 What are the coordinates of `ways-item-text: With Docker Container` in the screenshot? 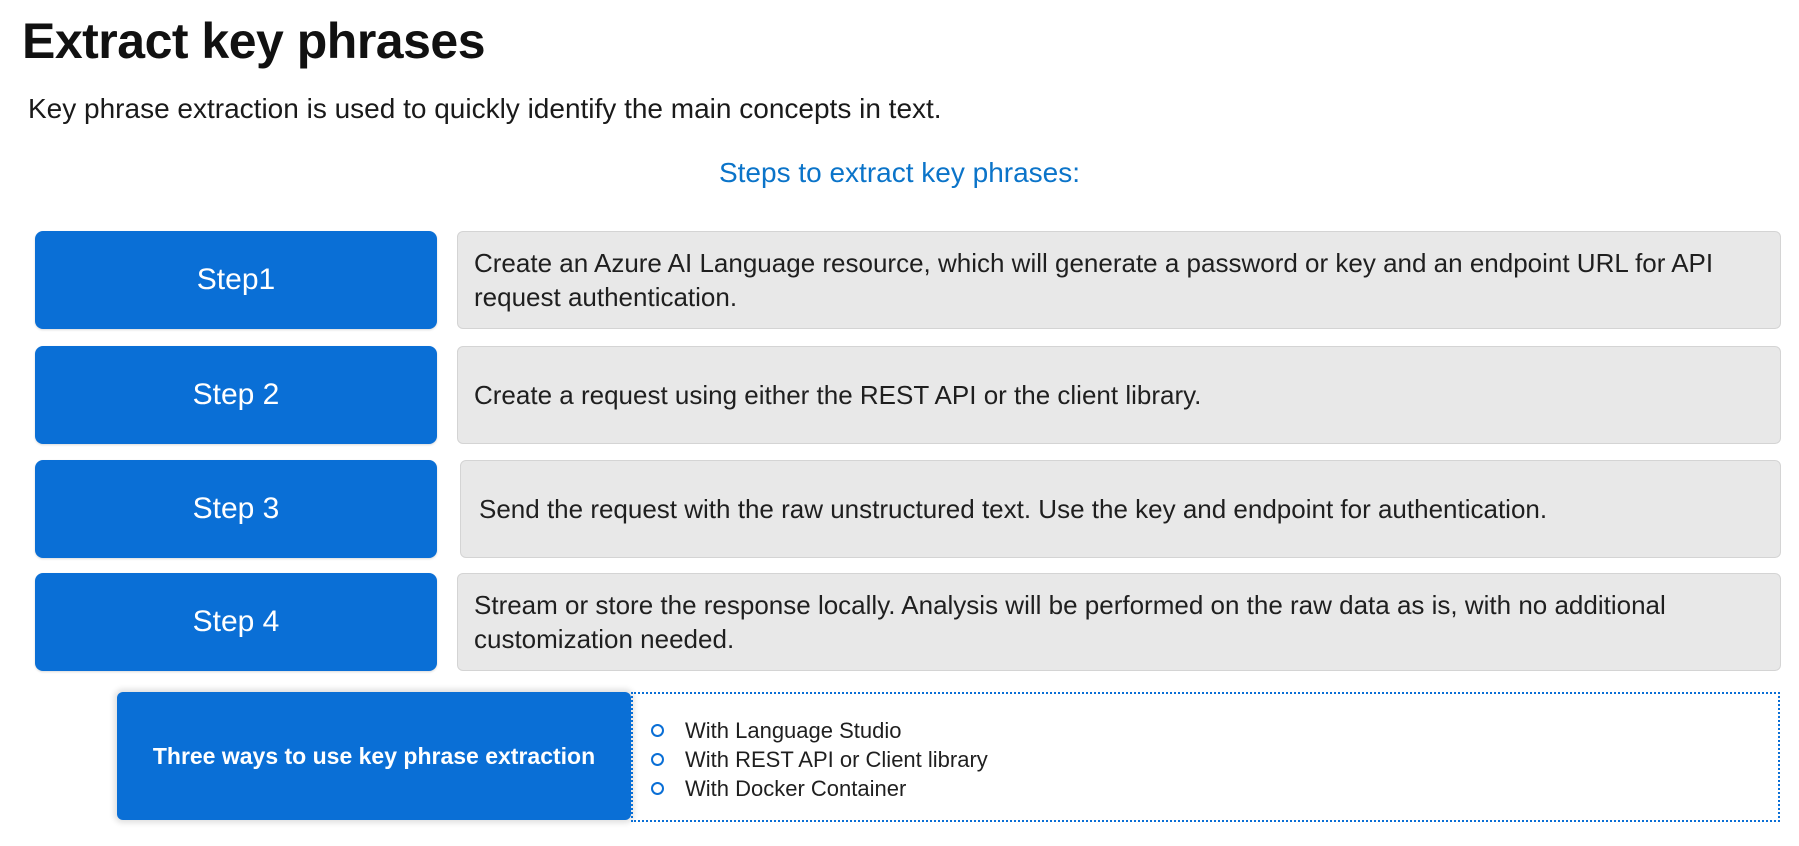 It's located at (796, 788).